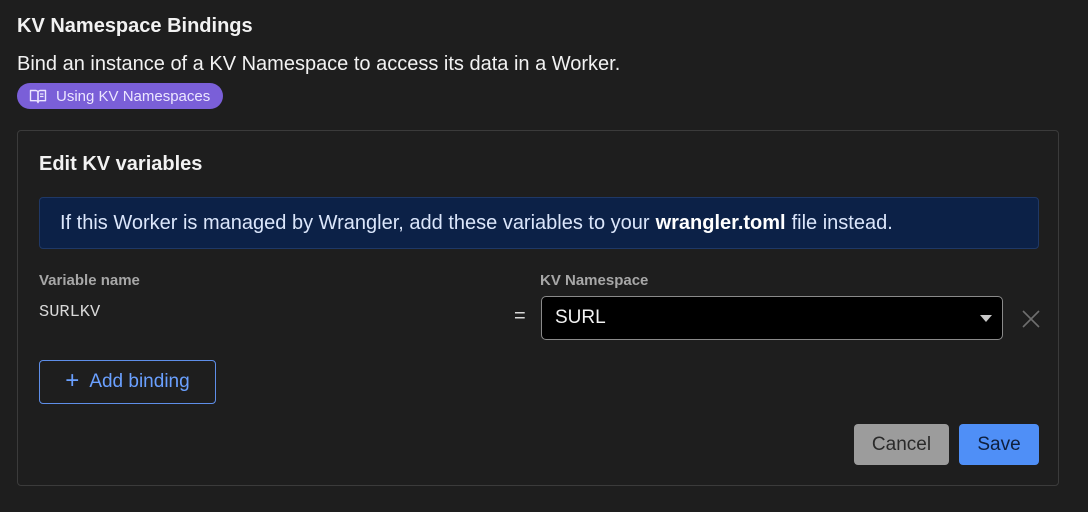 Image resolution: width=1088 pixels, height=512 pixels. What do you see at coordinates (133, 96) in the screenshot?
I see `docs-link-label: Using KV Namespaces` at bounding box center [133, 96].